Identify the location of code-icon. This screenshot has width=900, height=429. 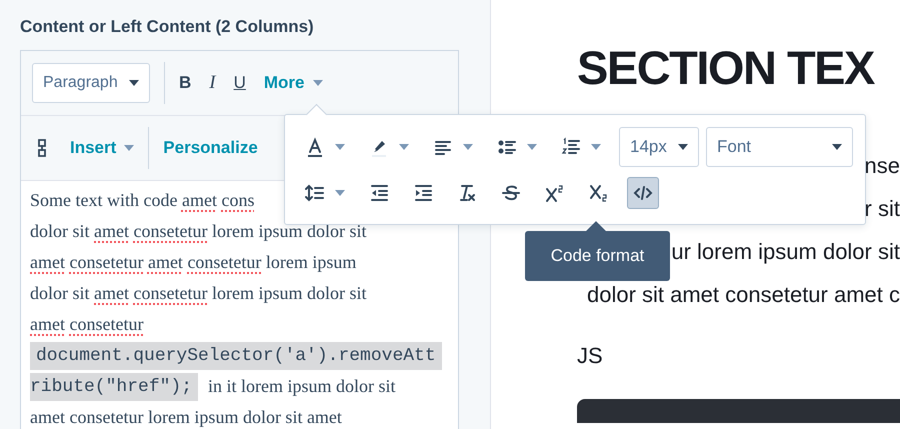
(643, 193).